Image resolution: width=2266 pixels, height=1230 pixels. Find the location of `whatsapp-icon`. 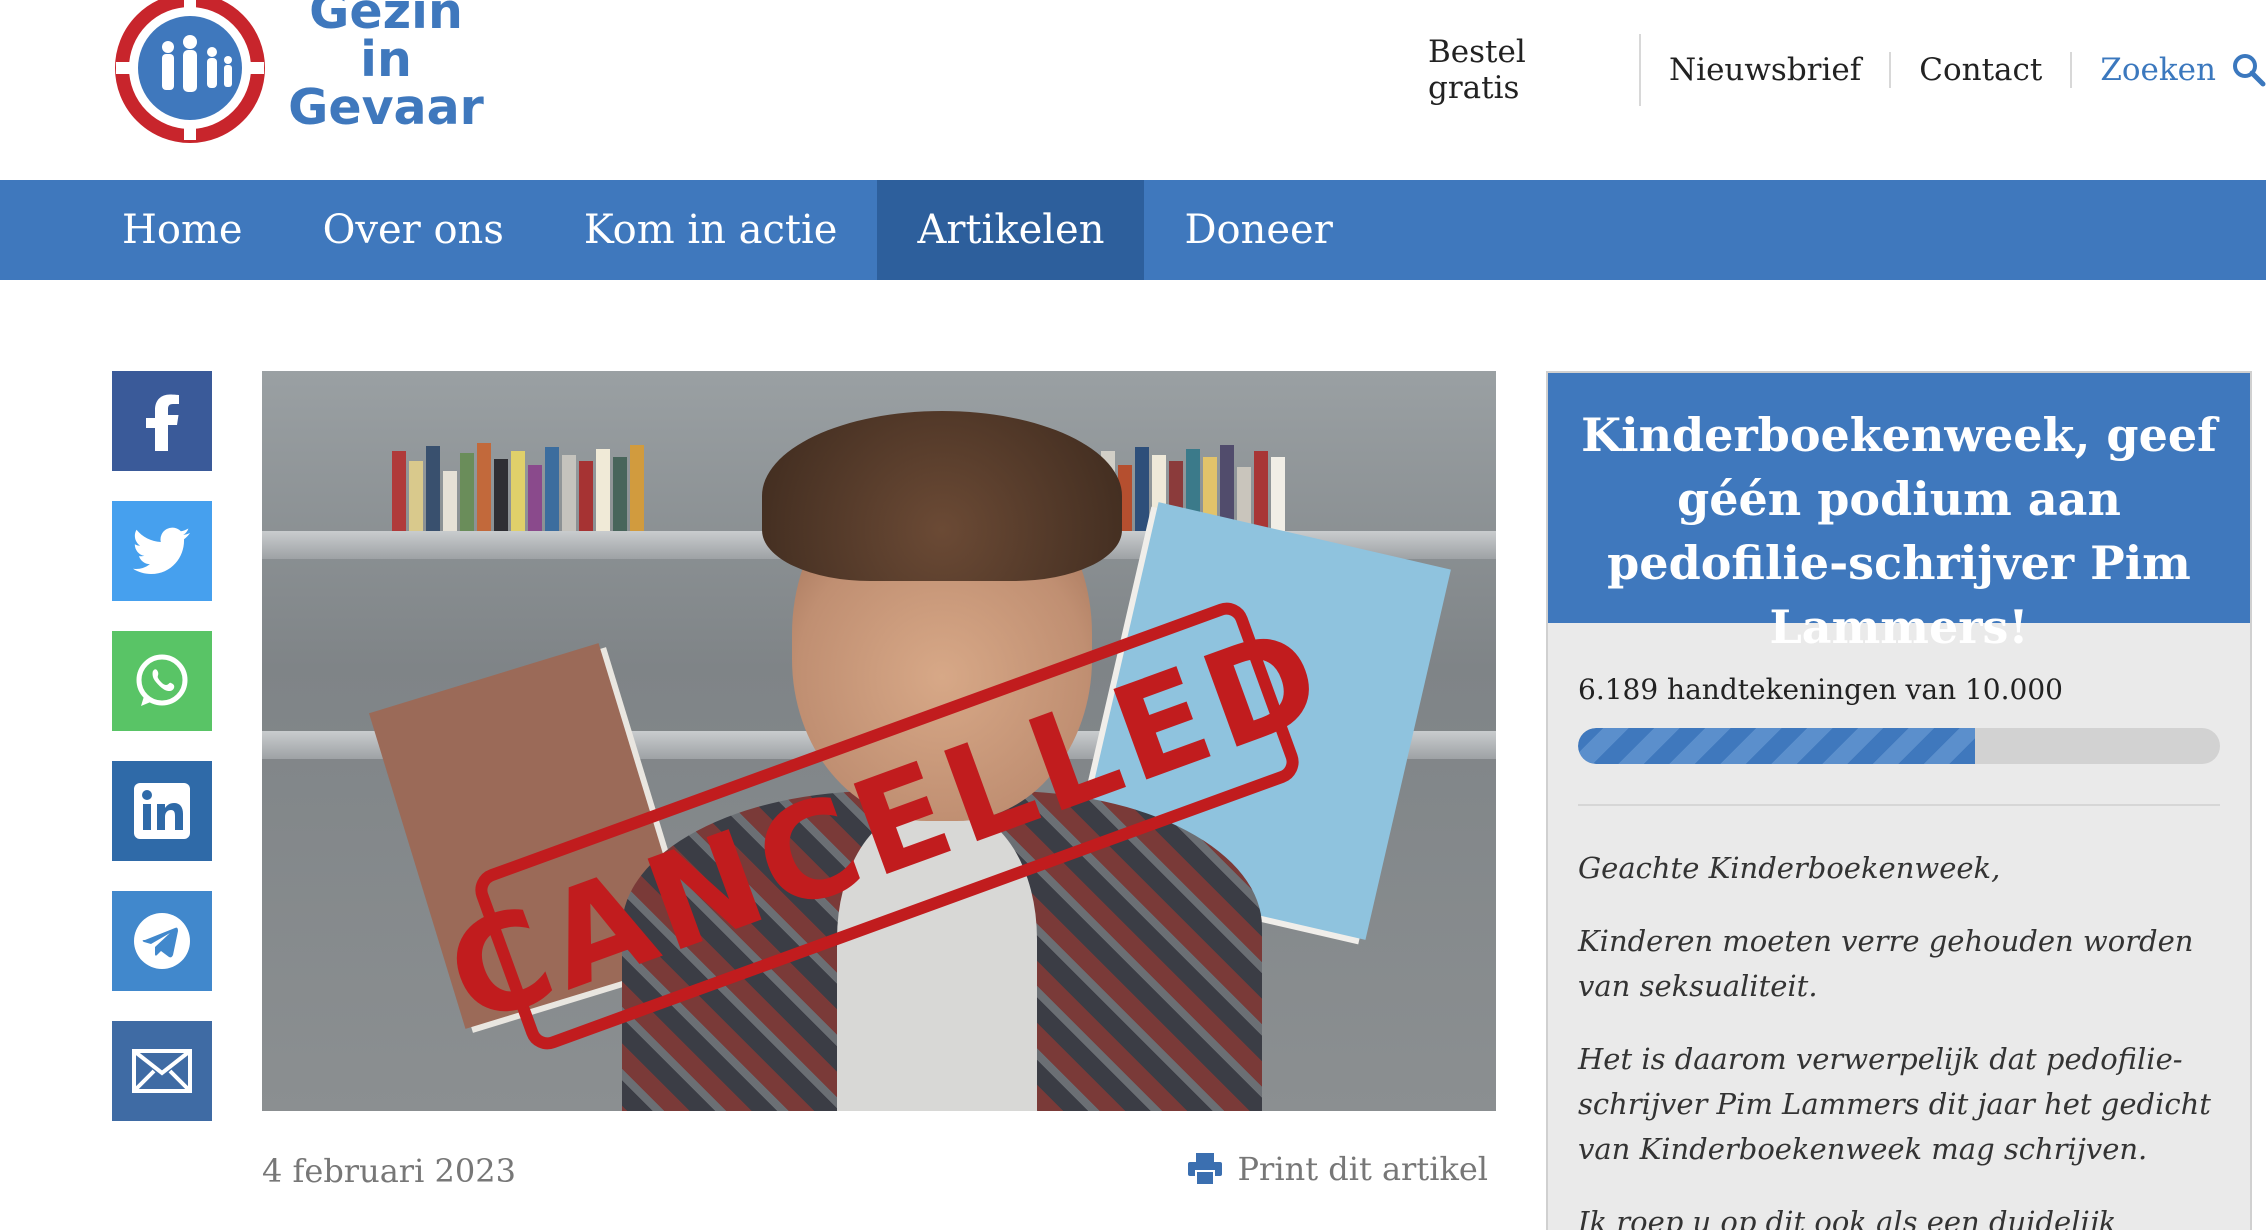

whatsapp-icon is located at coordinates (162, 680).